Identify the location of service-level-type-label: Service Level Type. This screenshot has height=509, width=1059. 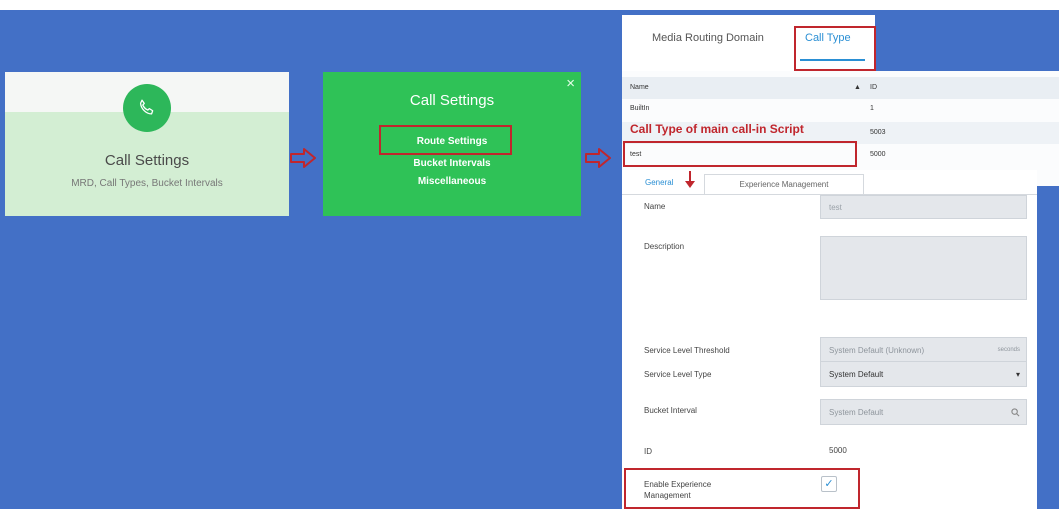
(678, 374).